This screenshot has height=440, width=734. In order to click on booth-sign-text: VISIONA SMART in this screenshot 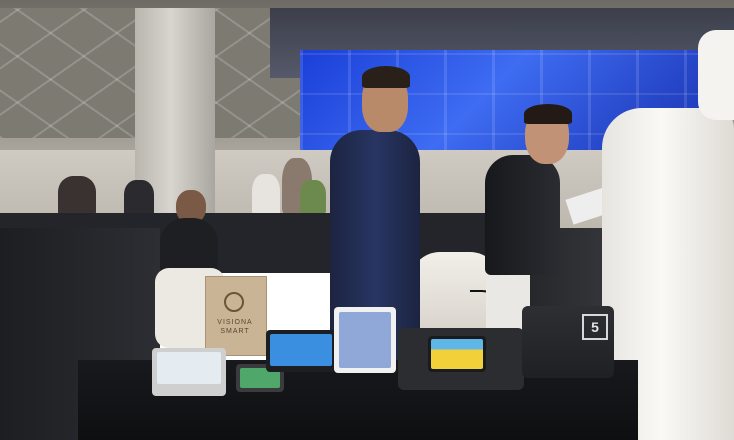, I will do `click(235, 327)`.